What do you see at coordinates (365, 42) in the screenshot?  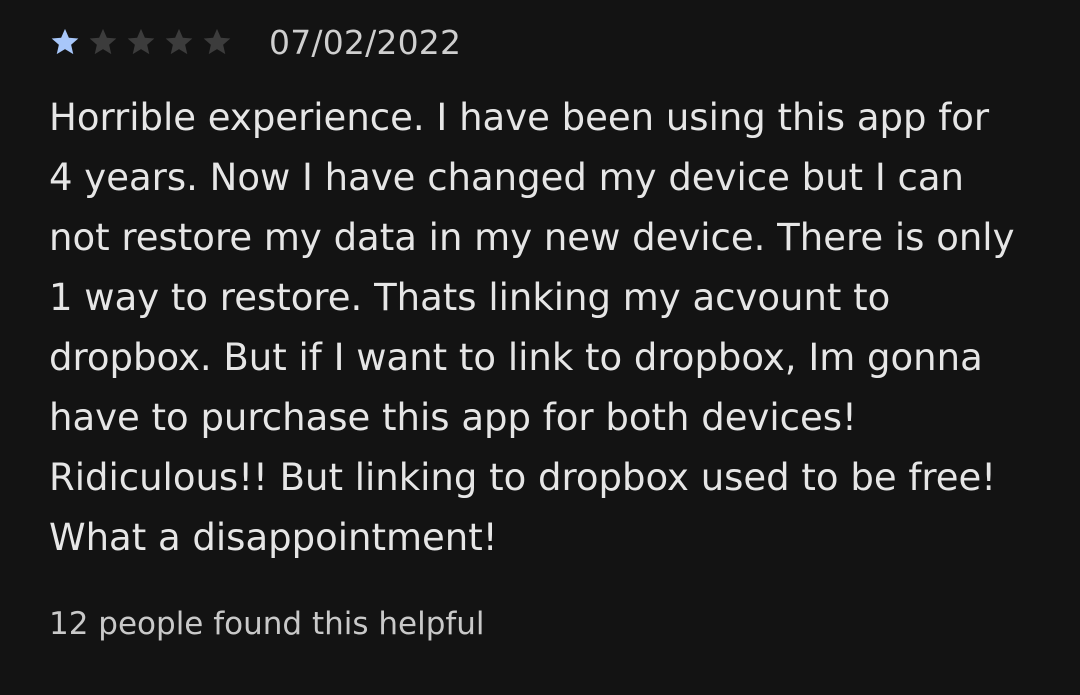 I see `review-date: 07/02/2022` at bounding box center [365, 42].